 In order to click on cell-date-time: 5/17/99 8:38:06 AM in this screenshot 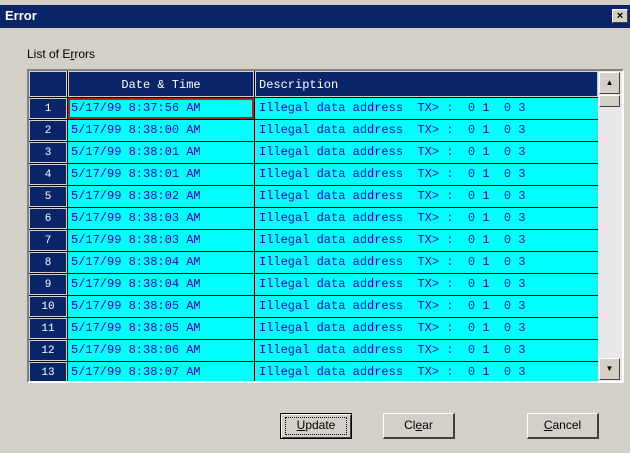, I will do `click(161, 350)`.